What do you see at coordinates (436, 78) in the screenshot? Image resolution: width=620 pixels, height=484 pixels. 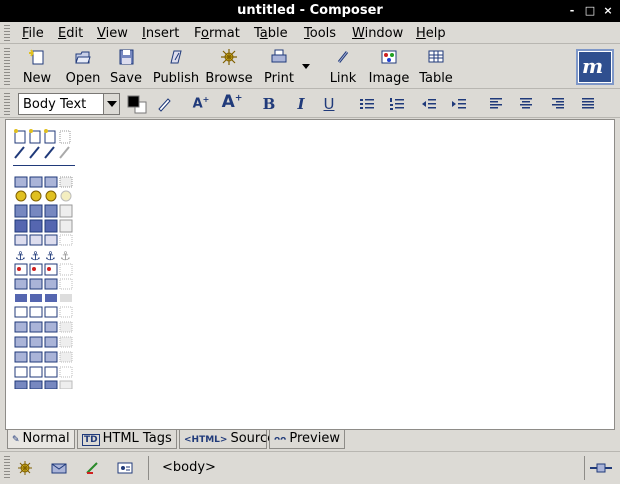 I see `table-label: Table` at bounding box center [436, 78].